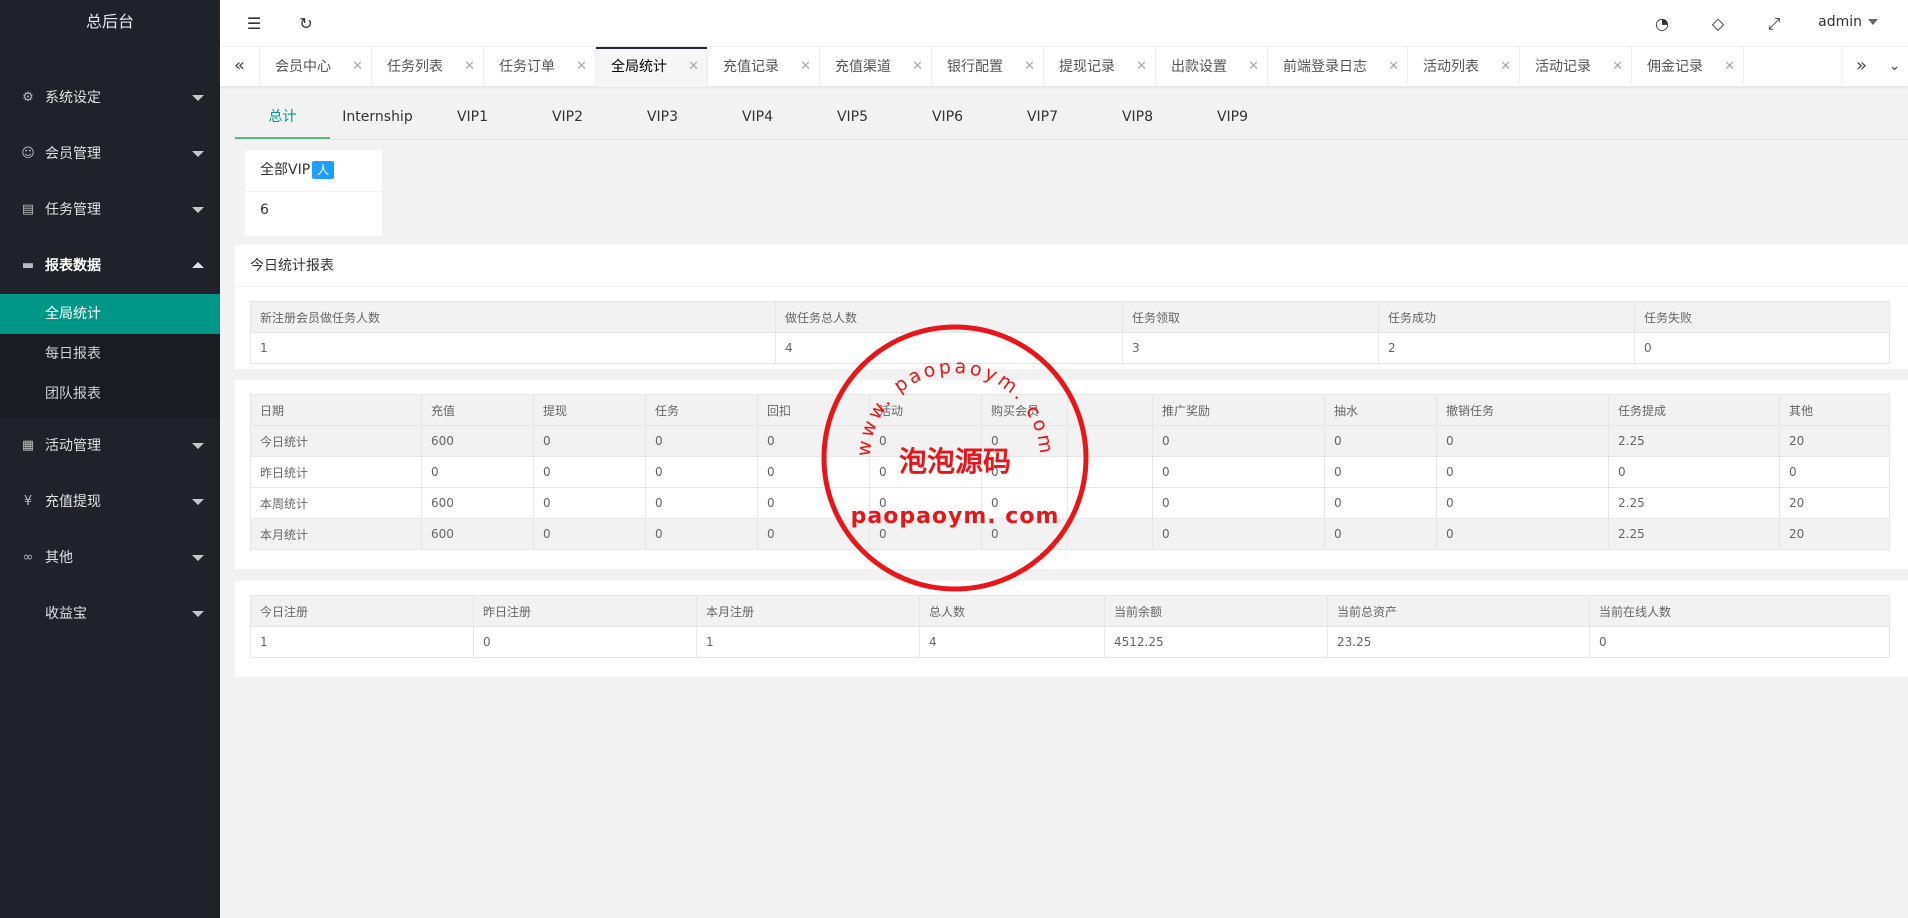 Image resolution: width=1908 pixels, height=918 pixels. What do you see at coordinates (1042, 119) in the screenshot?
I see `vip-tab-vip7: VIP7` at bounding box center [1042, 119].